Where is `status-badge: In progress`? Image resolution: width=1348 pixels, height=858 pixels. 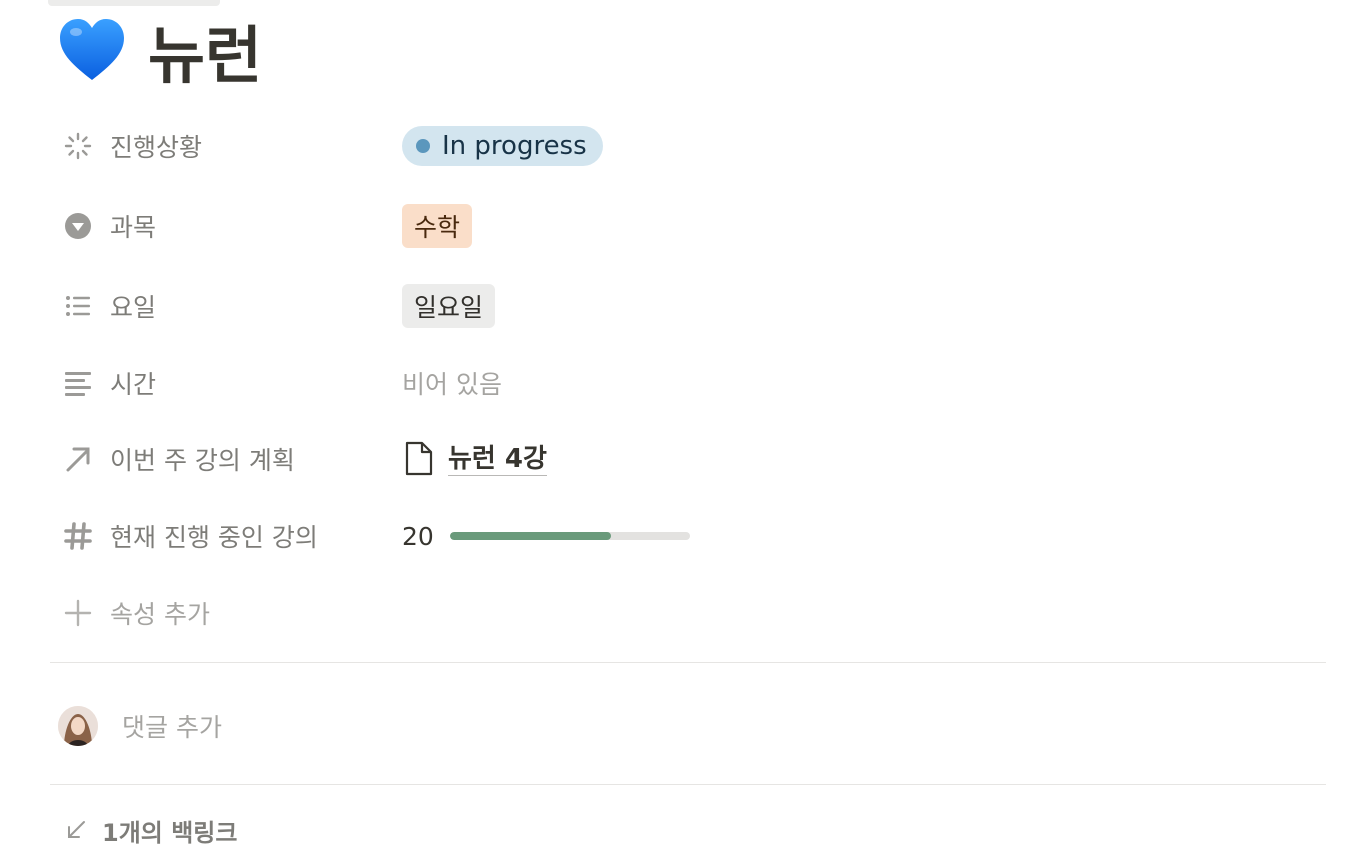
status-badge: In progress is located at coordinates (502, 146).